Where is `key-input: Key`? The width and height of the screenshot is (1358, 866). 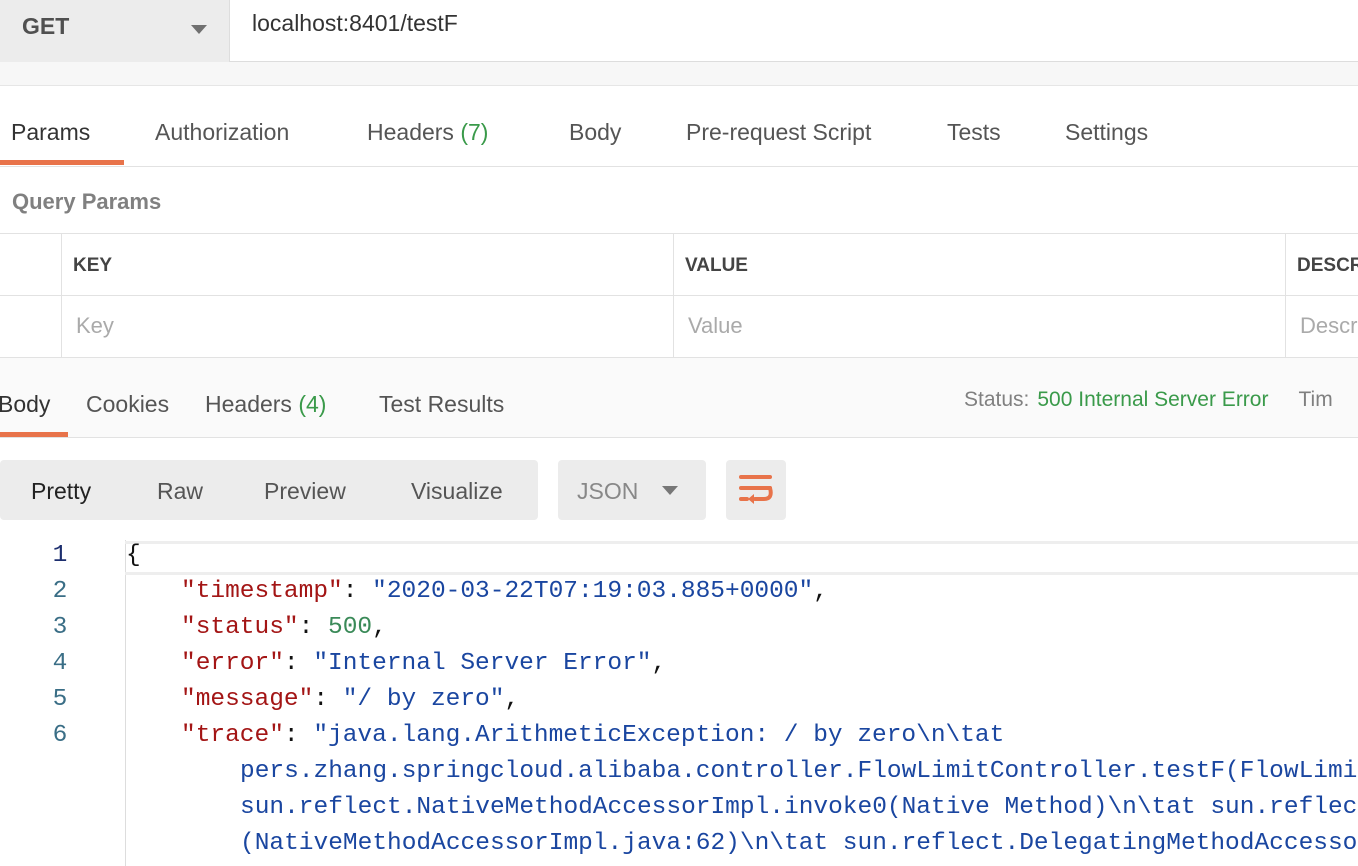
key-input: Key is located at coordinates (368, 327).